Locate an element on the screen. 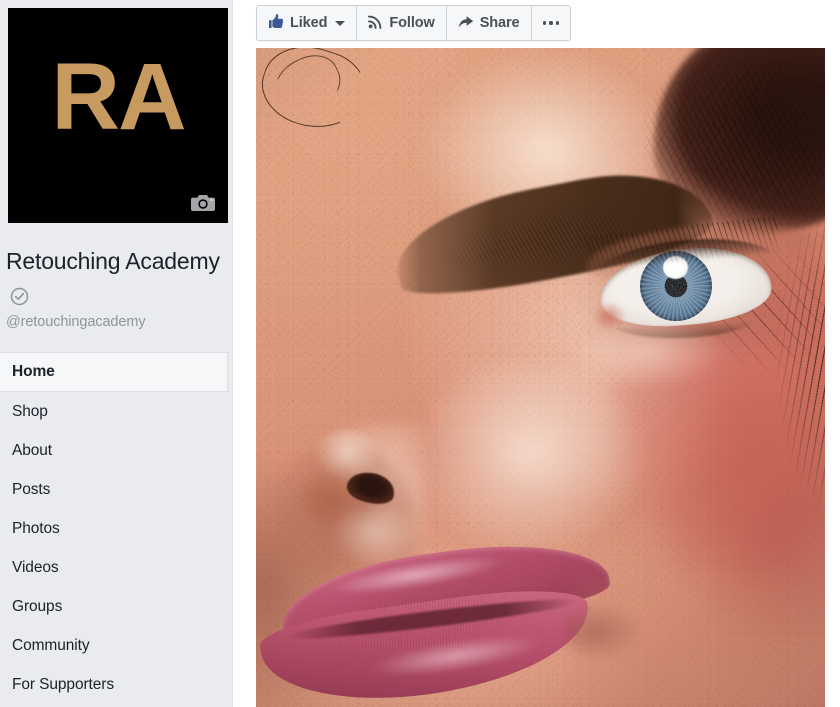 The image size is (840, 707). follow-button-label: Follow is located at coordinates (412, 23).